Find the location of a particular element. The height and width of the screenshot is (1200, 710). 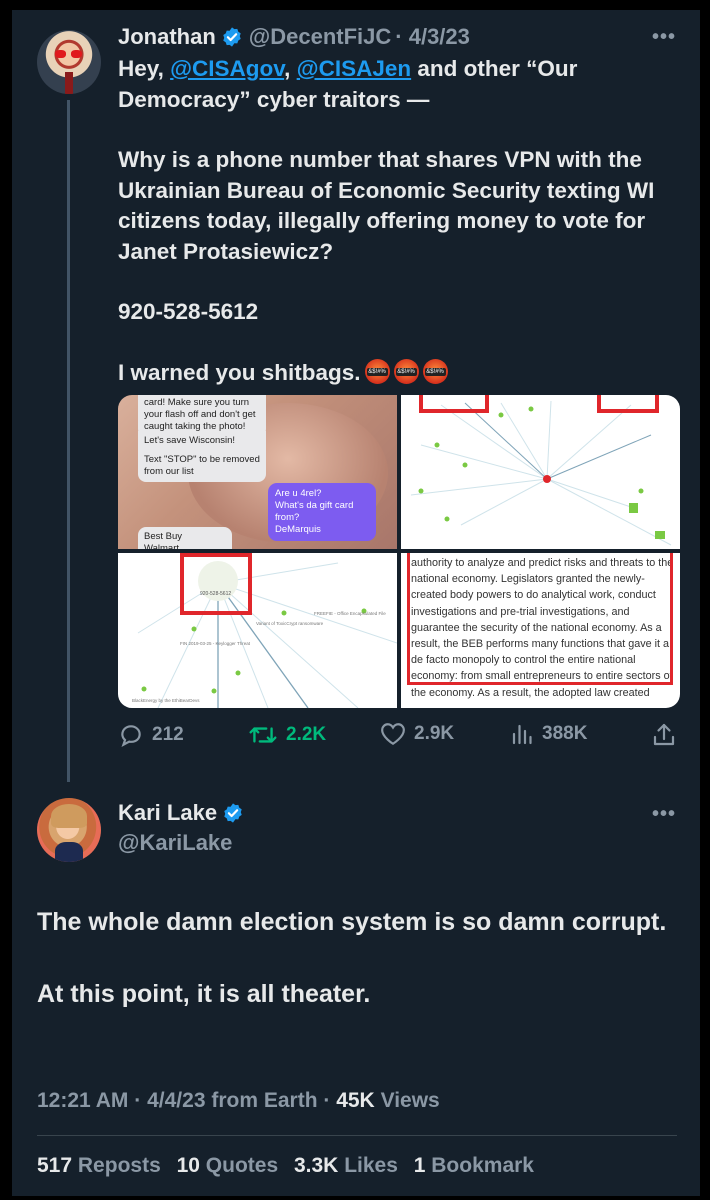

tweet-location: from Earth is located at coordinates (264, 1100).